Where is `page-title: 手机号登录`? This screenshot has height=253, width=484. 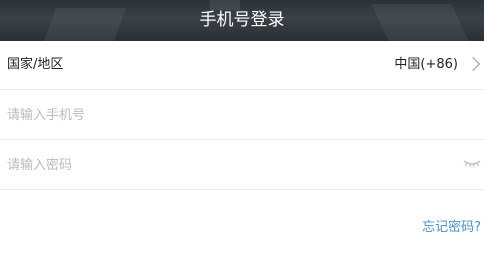 page-title: 手机号登录 is located at coordinates (242, 20).